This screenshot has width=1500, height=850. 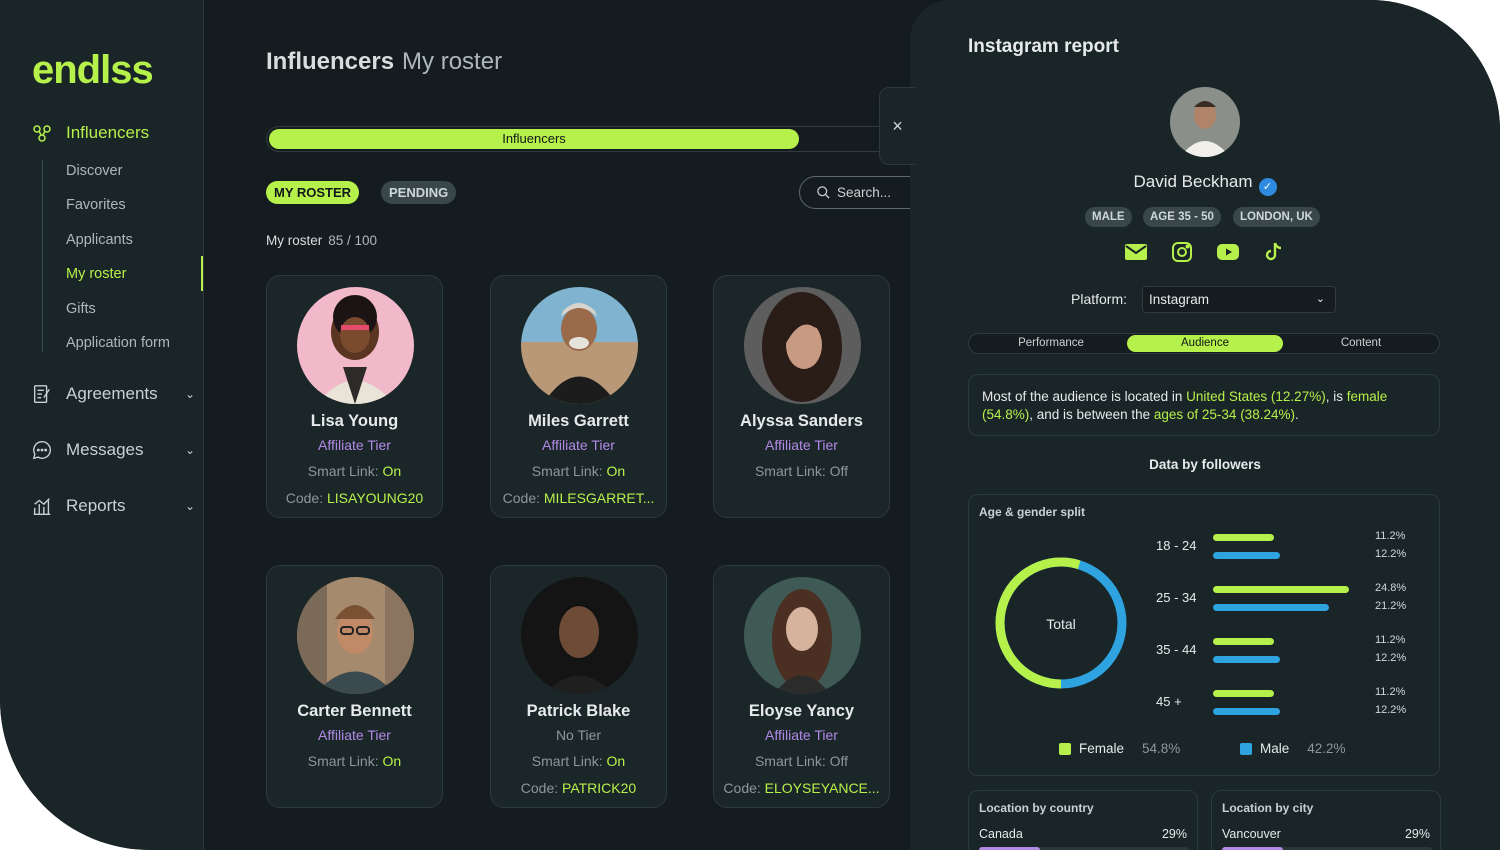 I want to click on influencer-name: Miles Garrett, so click(x=578, y=421).